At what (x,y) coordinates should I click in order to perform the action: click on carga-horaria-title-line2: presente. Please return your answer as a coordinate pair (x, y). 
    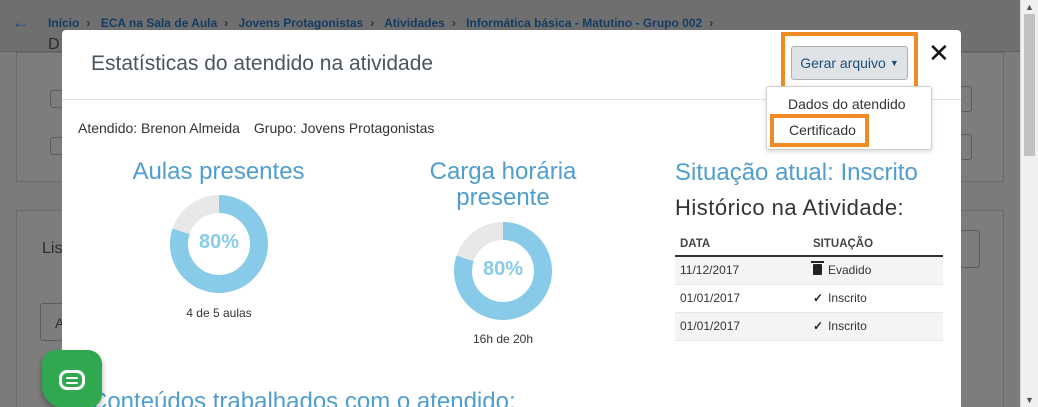
    Looking at the image, I should click on (503, 197).